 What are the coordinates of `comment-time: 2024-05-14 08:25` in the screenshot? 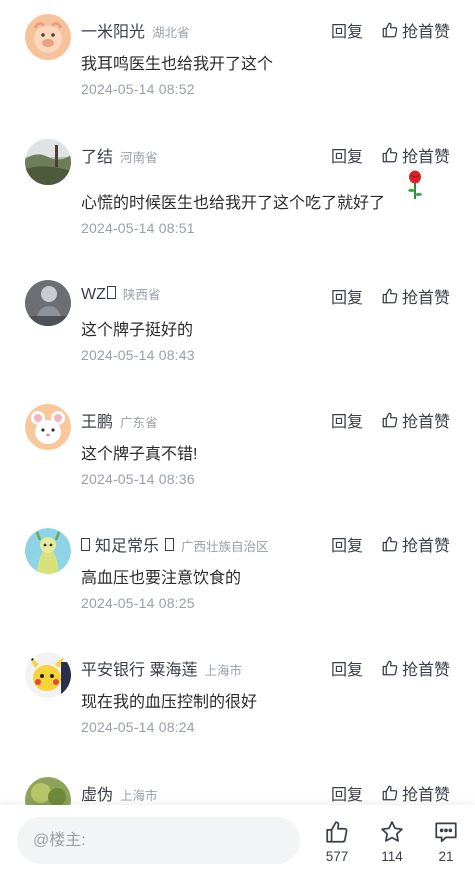 It's located at (138, 603).